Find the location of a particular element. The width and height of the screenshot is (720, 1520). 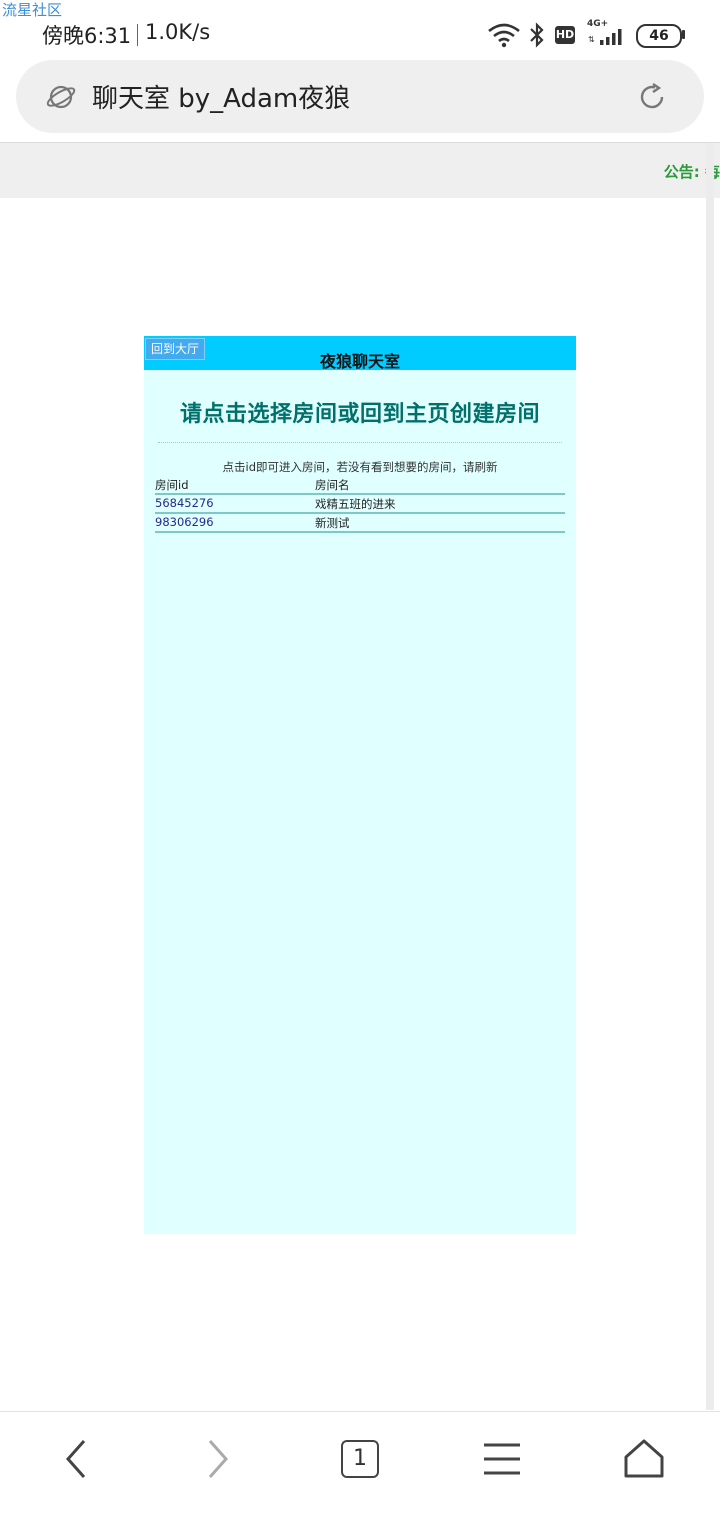

planet-icon is located at coordinates (61, 97).